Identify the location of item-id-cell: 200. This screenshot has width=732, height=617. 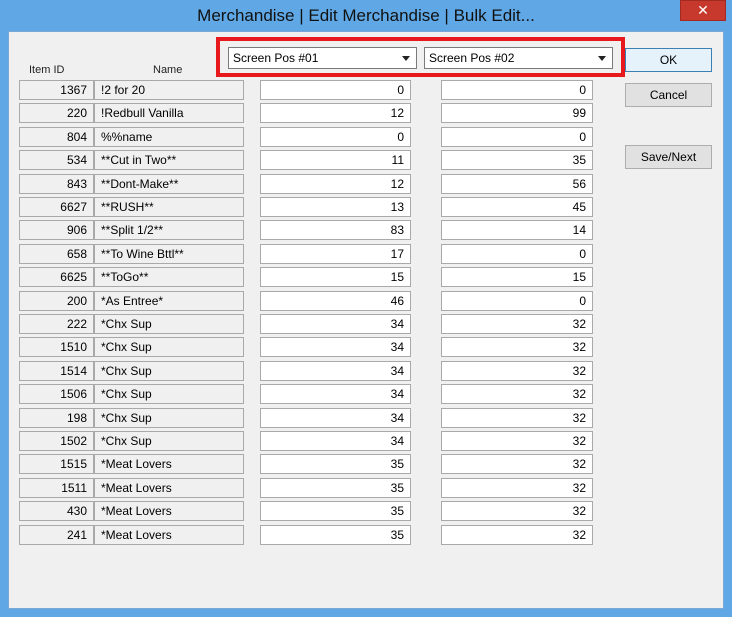
(56, 301).